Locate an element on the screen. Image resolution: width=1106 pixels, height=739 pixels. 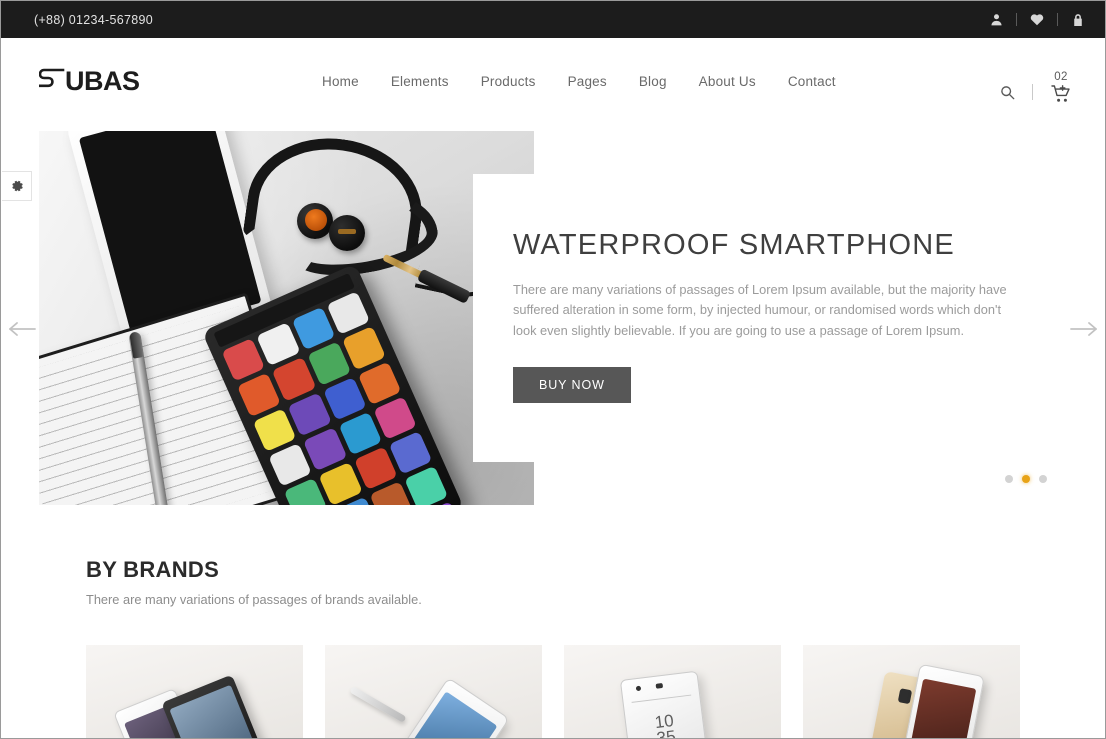
heart-icon is located at coordinates (1037, 20).